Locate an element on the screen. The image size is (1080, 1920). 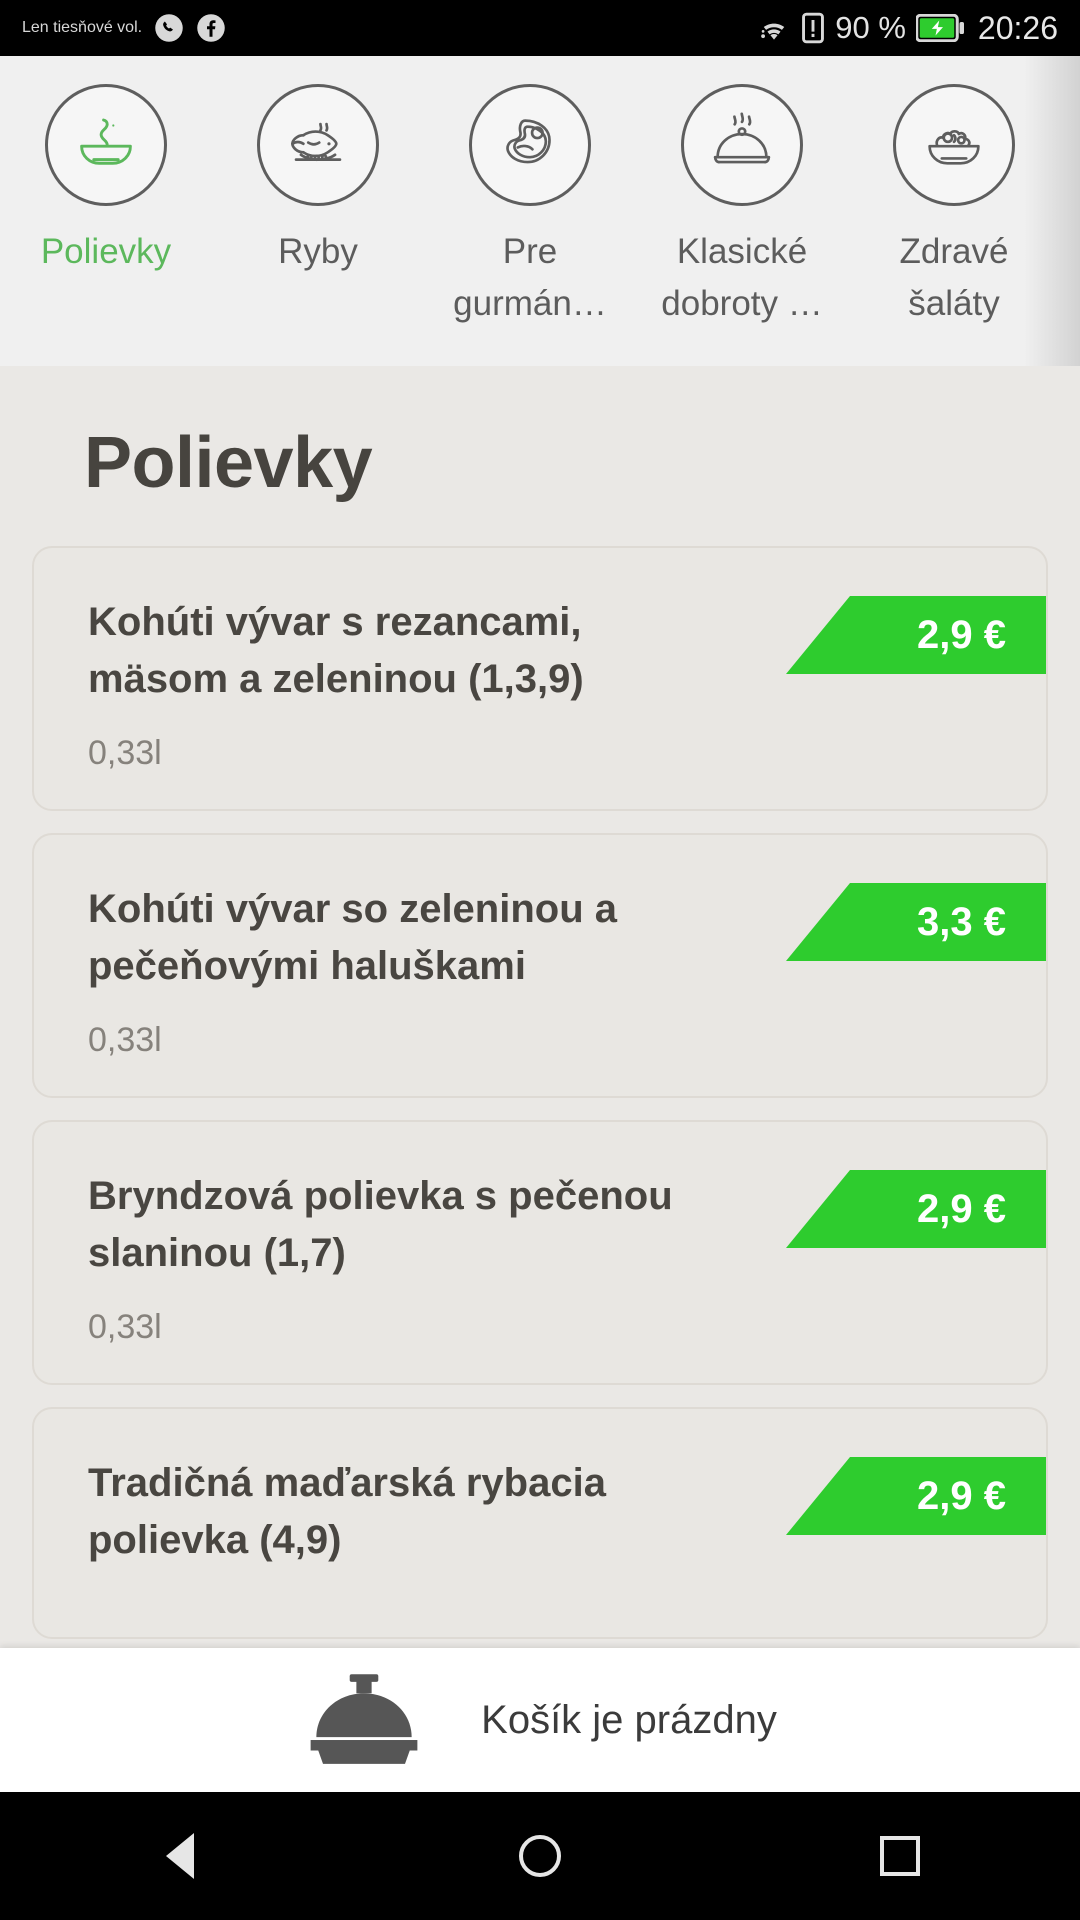
menu-item-name: Tradičná maďarská rybacia polievka (4,9) is located at coordinates (347, 1511).